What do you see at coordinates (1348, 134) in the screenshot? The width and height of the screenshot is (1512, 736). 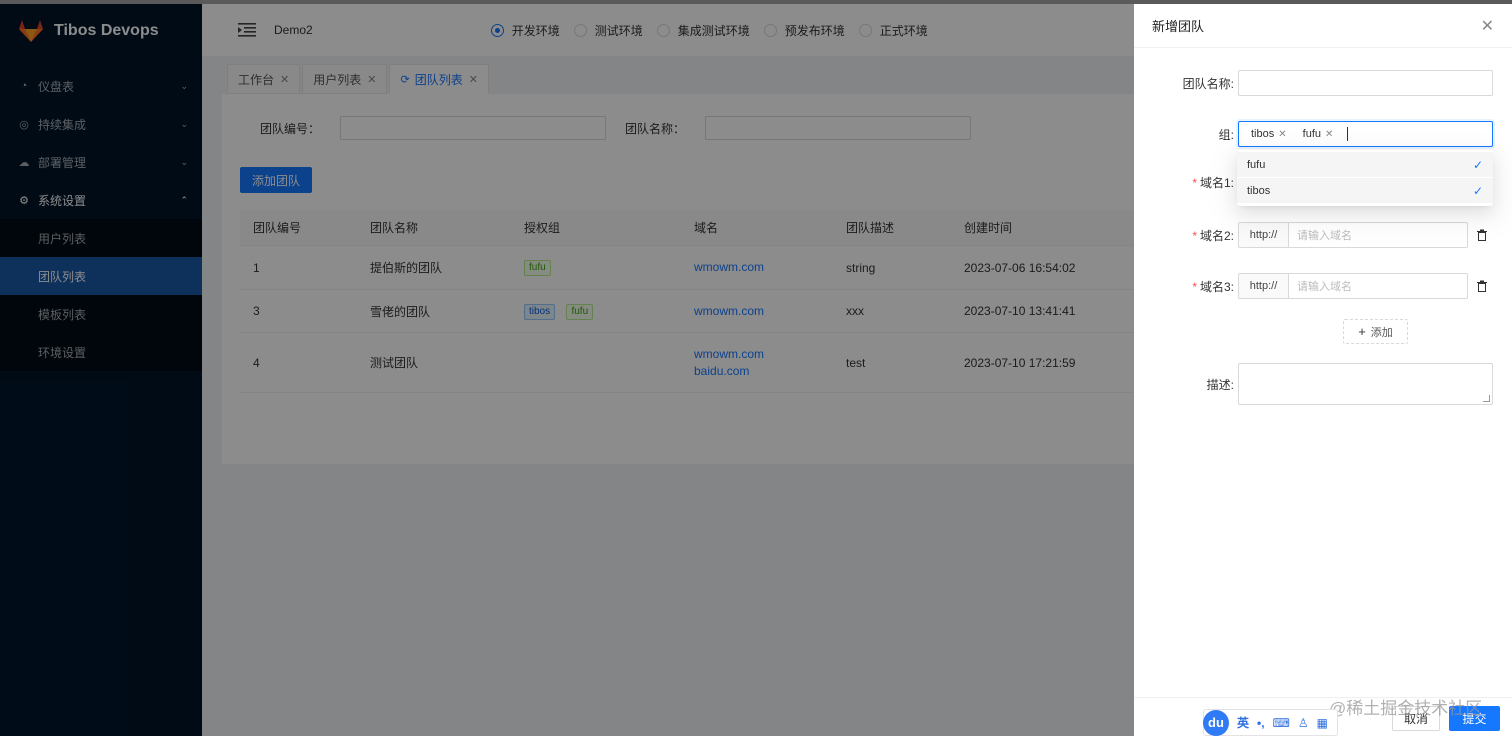 I see `text-caret` at bounding box center [1348, 134].